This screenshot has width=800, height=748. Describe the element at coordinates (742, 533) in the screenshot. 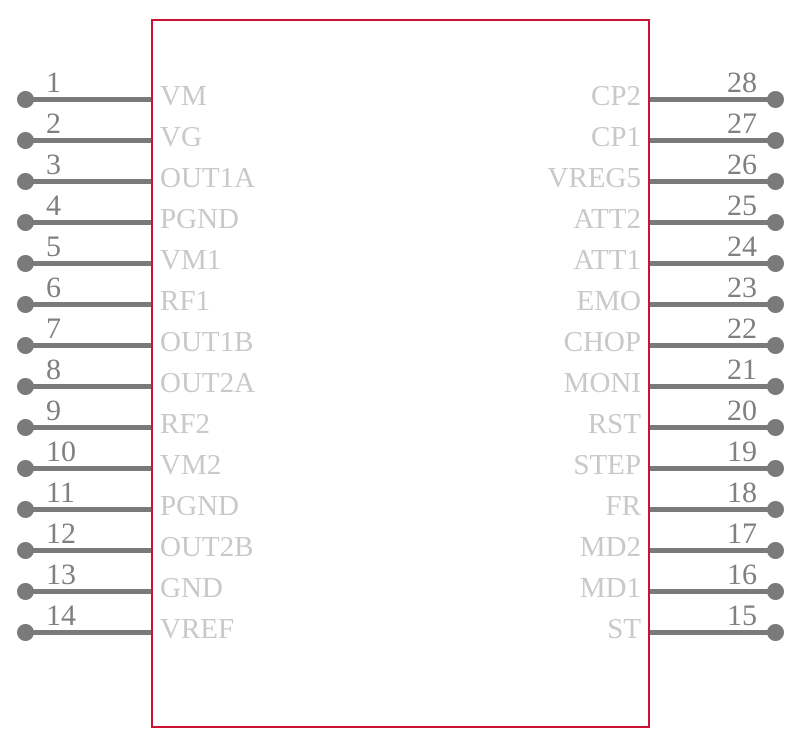

I see `pin-number-17: 17` at that location.